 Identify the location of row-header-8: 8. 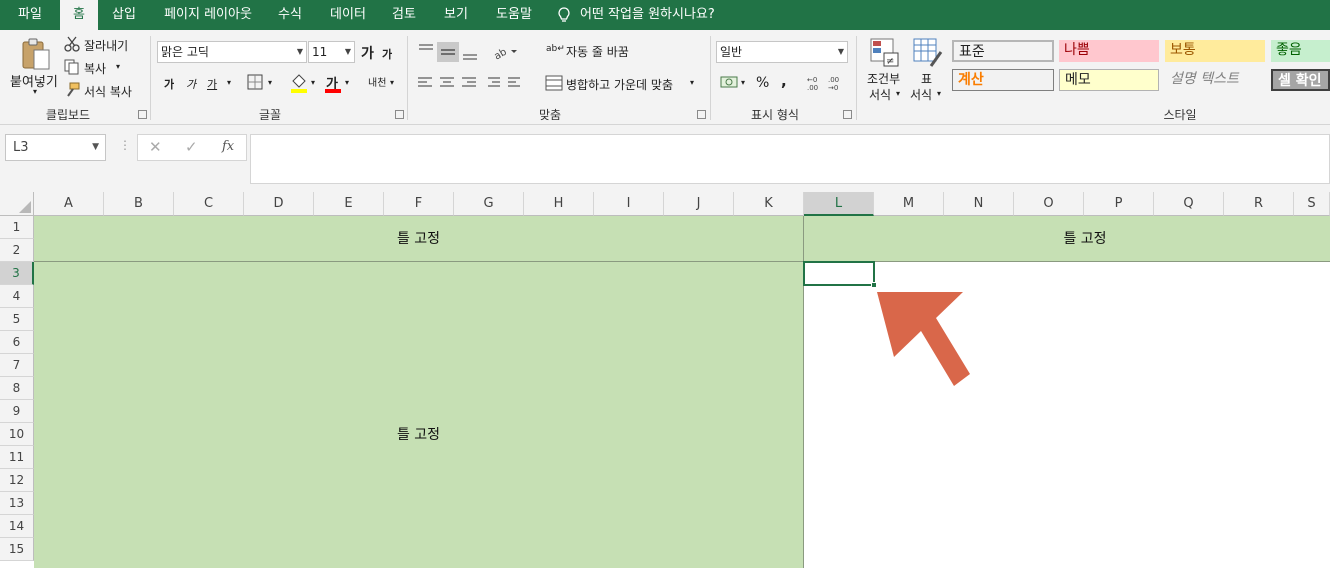
(17, 388).